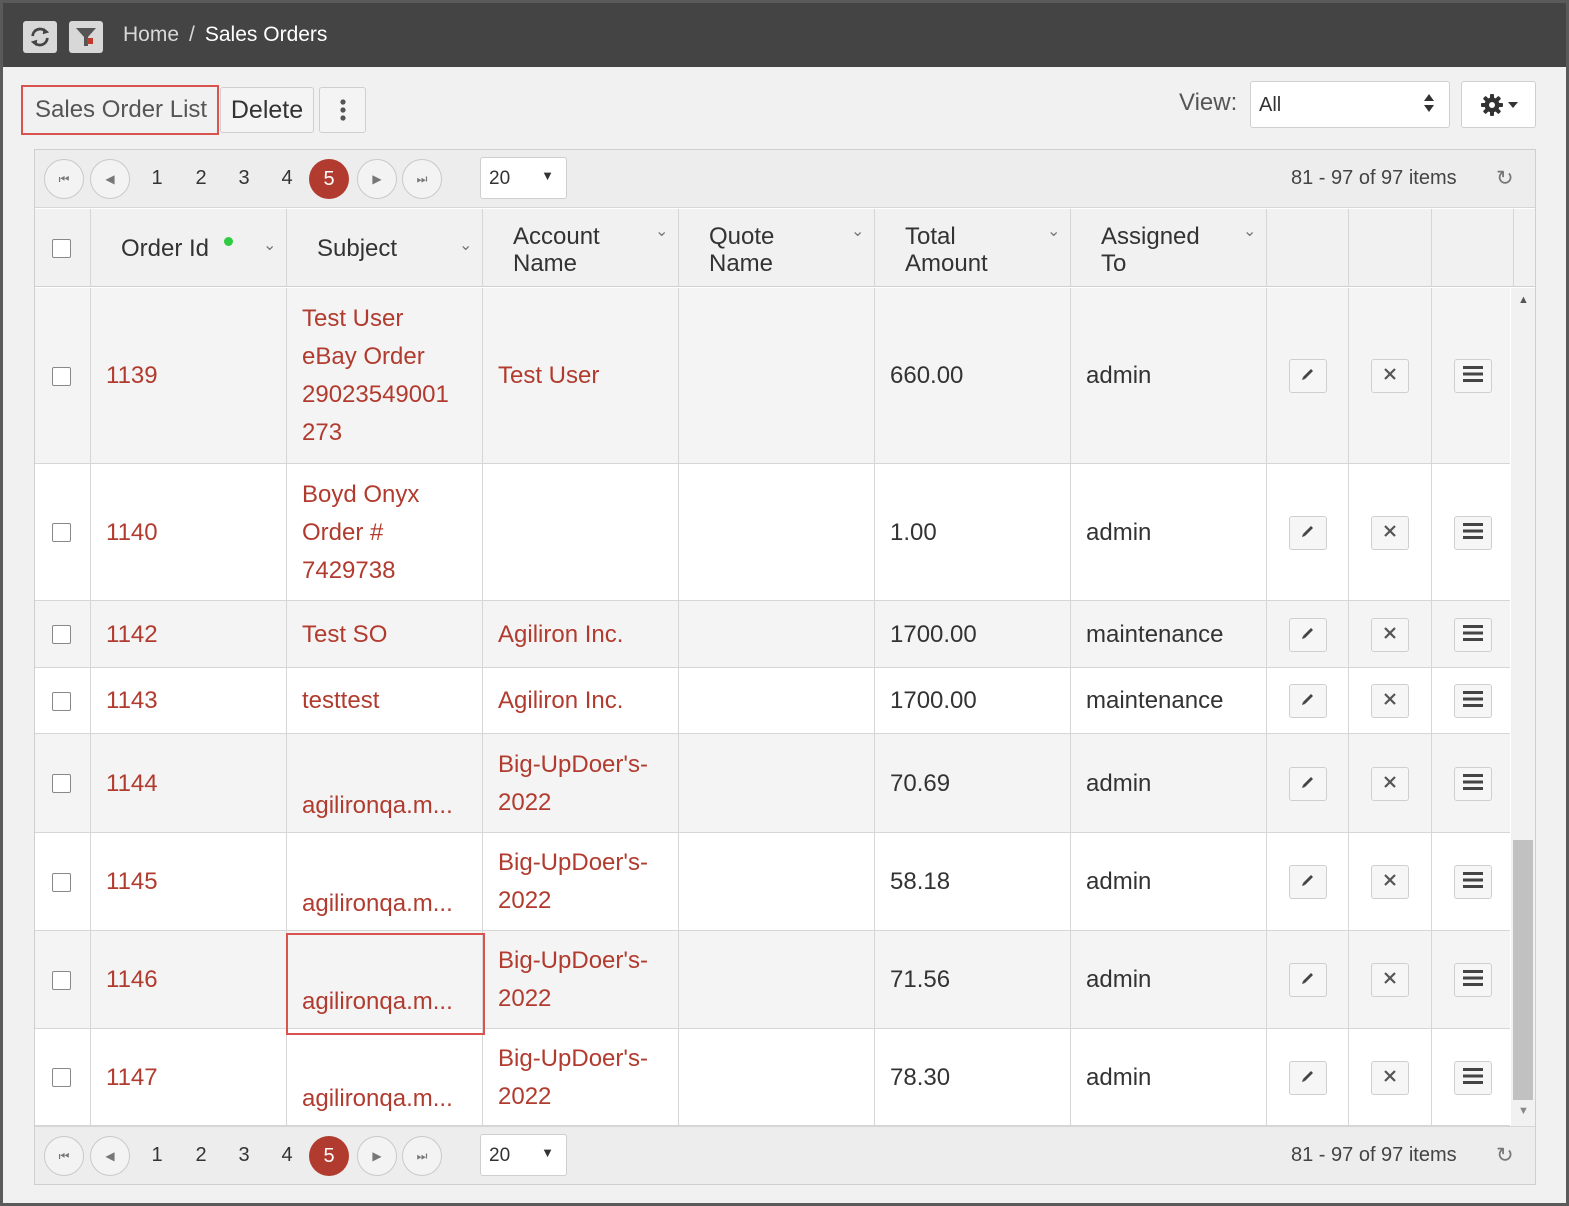 Image resolution: width=1569 pixels, height=1206 pixels. Describe the element at coordinates (132, 635) in the screenshot. I see `order-id-link: 1142` at that location.